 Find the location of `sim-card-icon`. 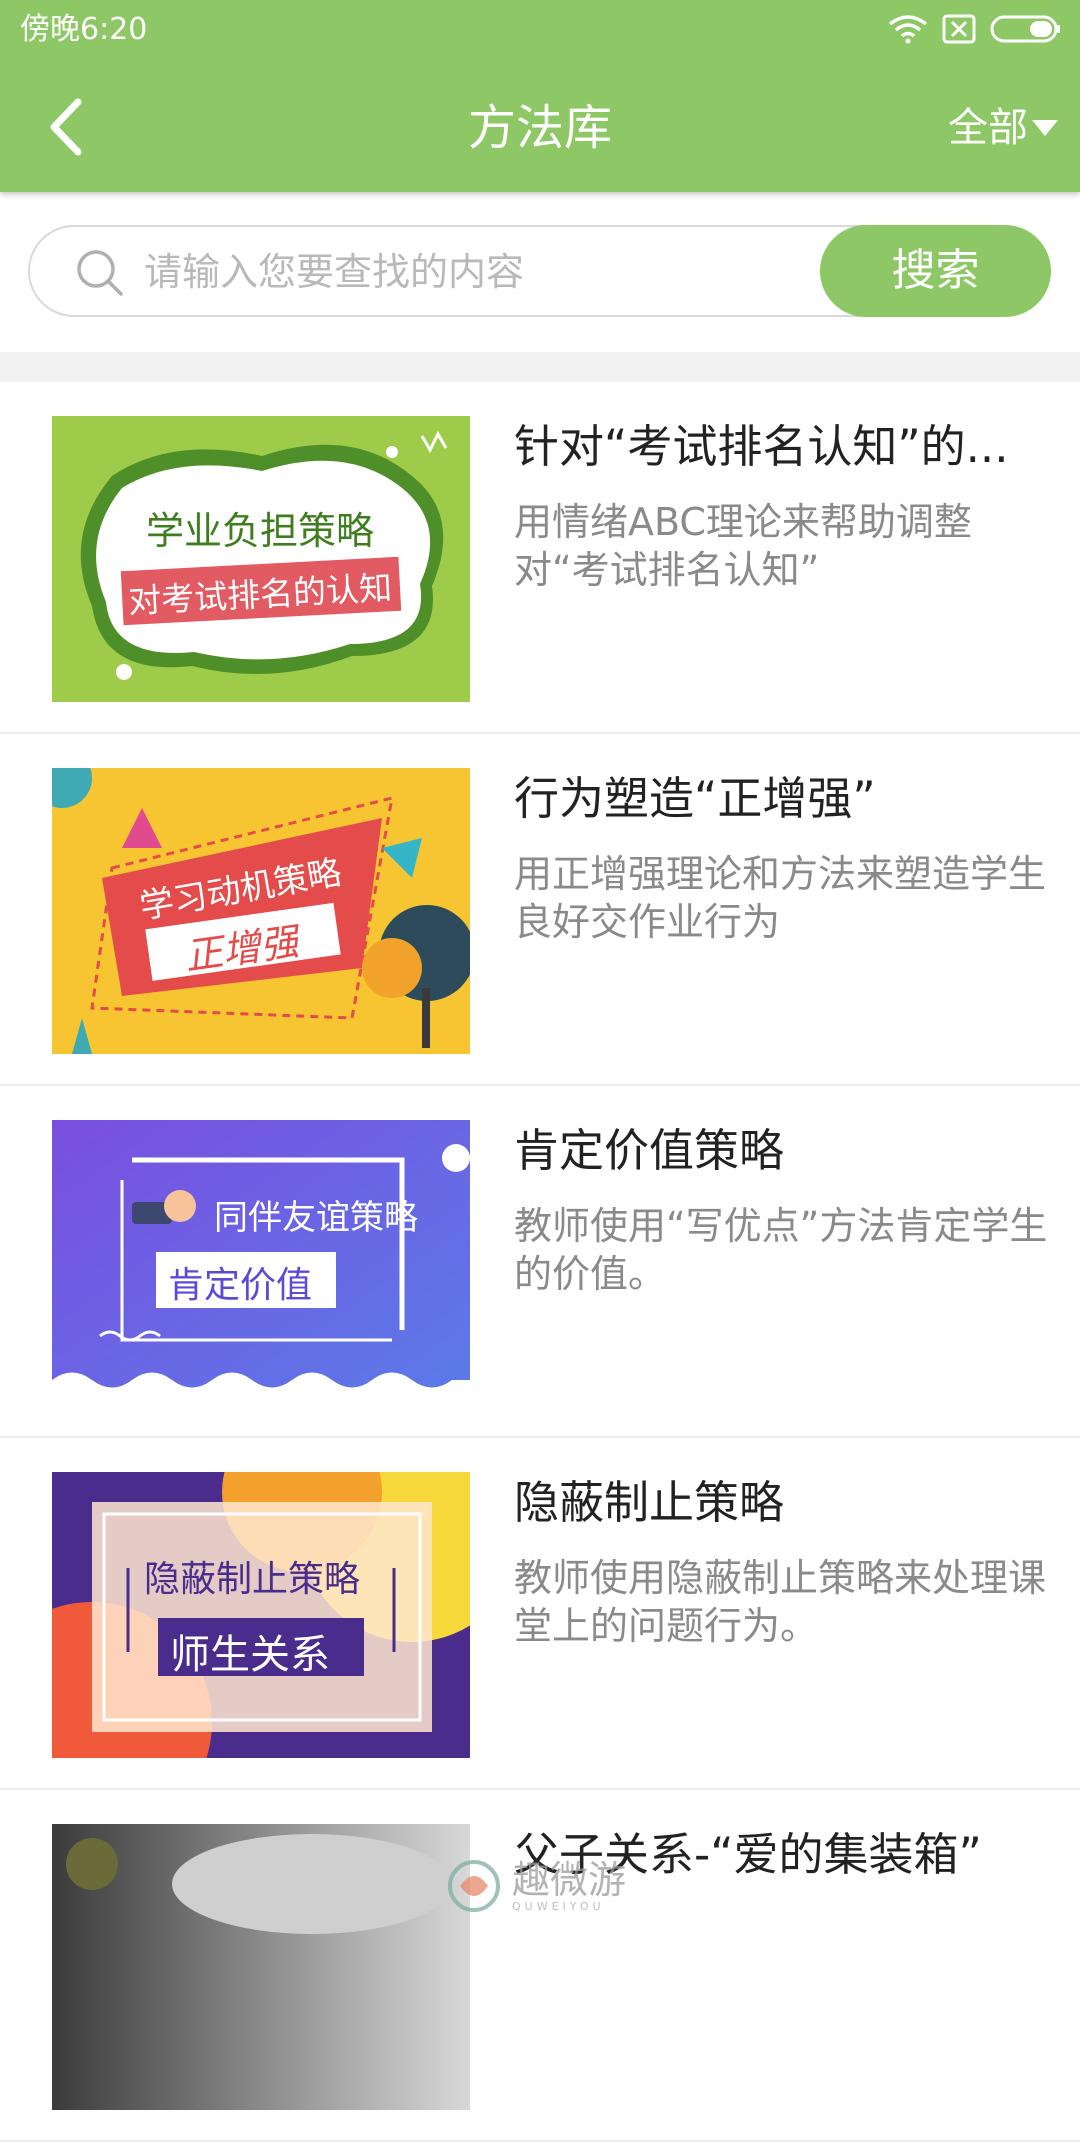

sim-card-icon is located at coordinates (959, 29).